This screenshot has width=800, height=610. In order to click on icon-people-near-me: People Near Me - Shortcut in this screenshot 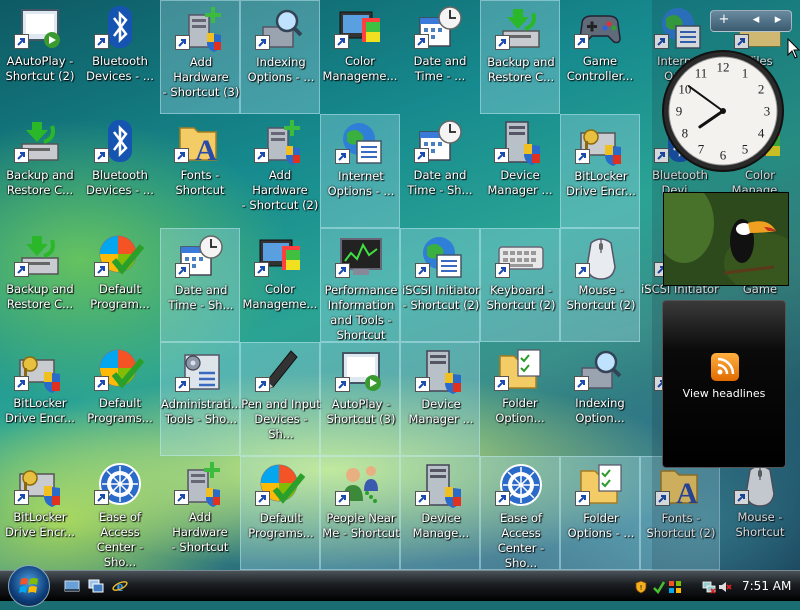, I will do `click(360, 513)`.